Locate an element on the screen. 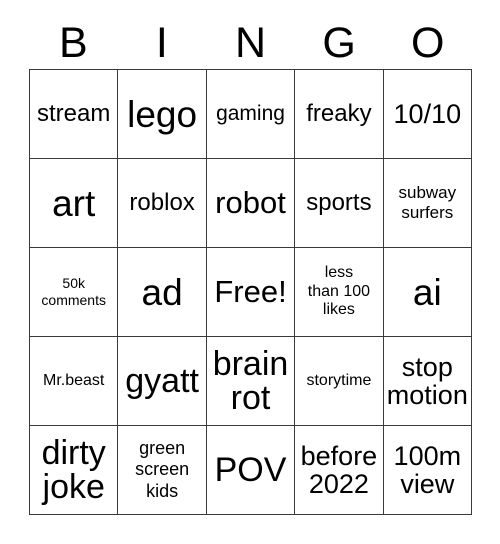  bingo-cell-label: stream is located at coordinates (74, 114).